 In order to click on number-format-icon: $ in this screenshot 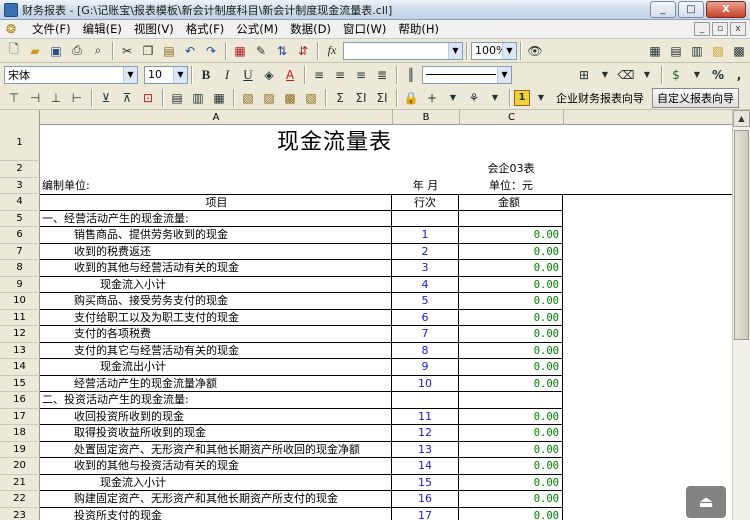, I will do `click(676, 75)`.